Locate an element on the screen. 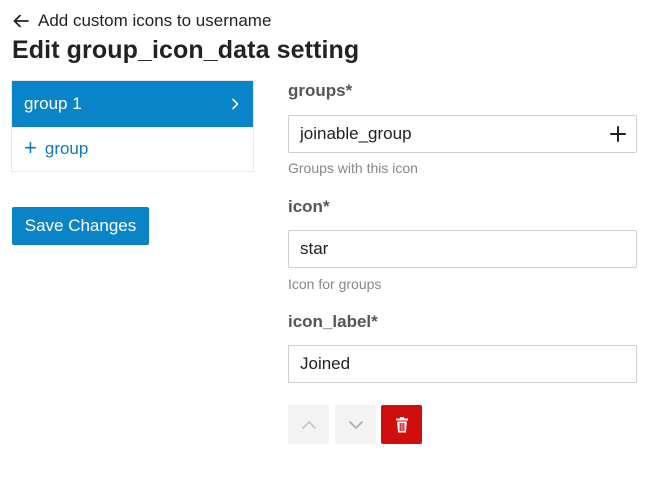 Image resolution: width=662 pixels, height=500 pixels. add-group-label: group is located at coordinates (66, 148).